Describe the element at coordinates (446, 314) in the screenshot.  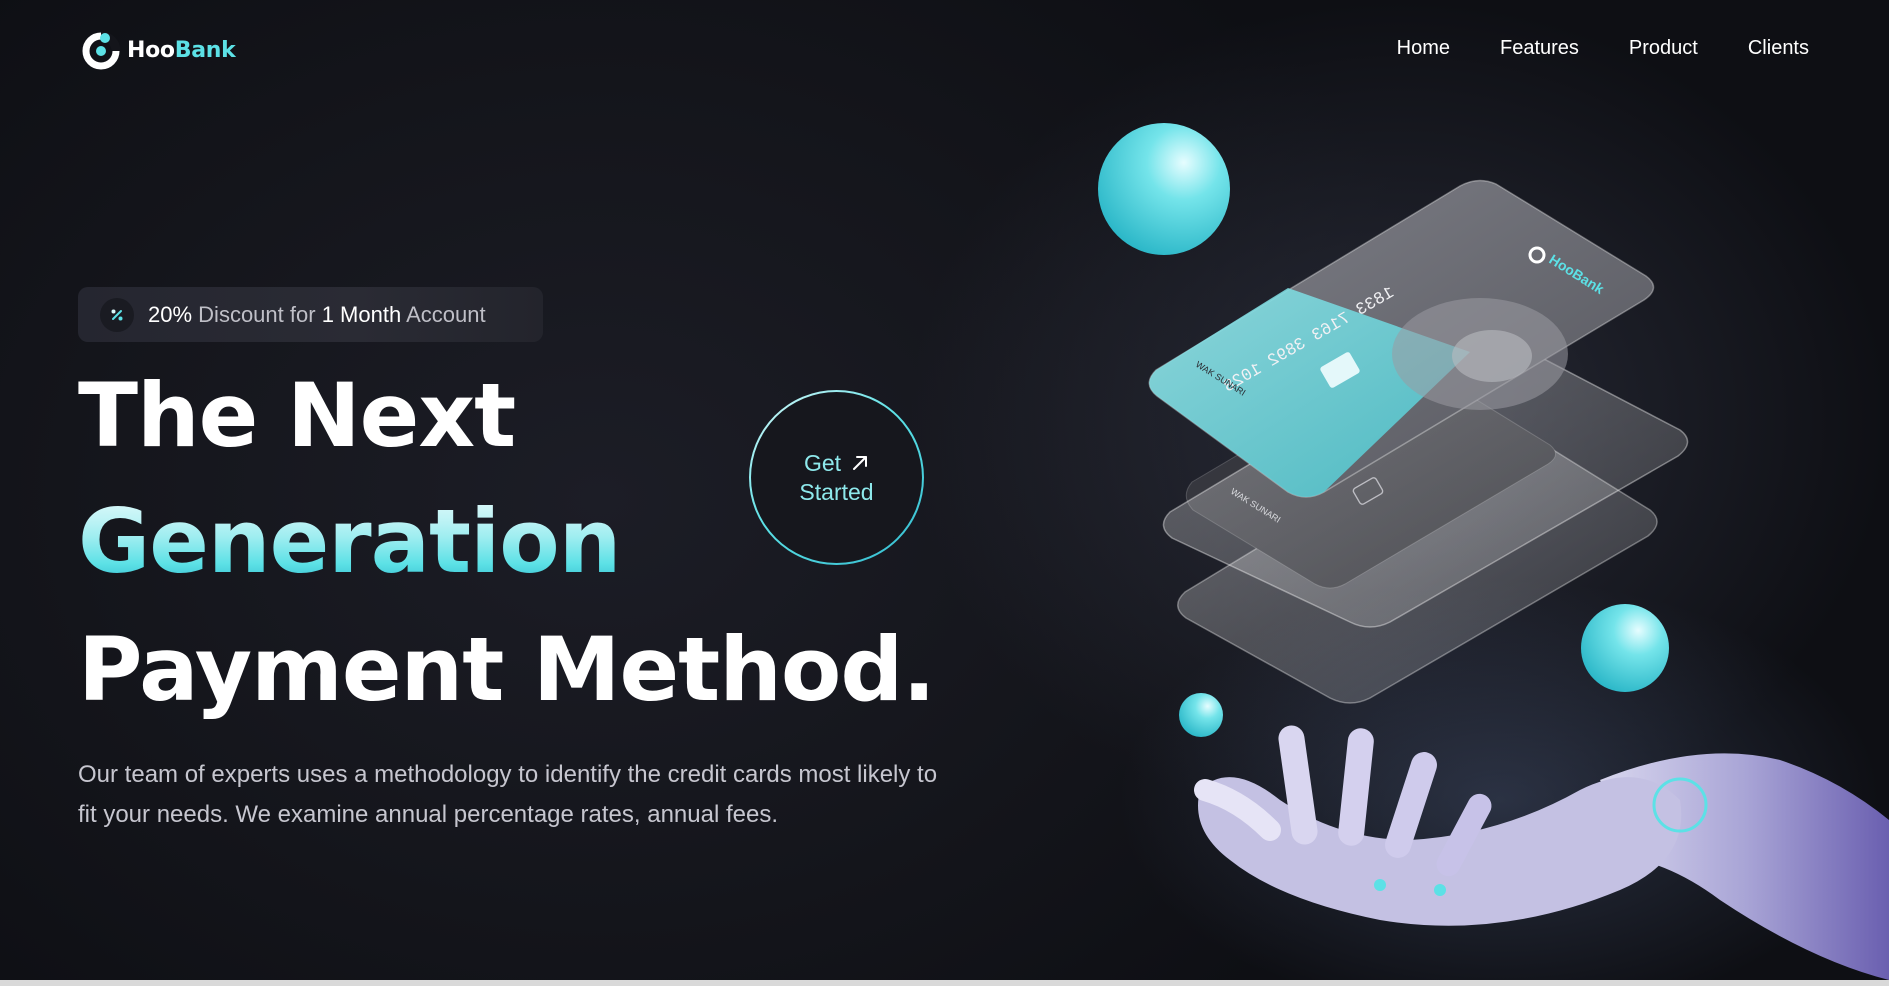
I see `discount-end: Account` at that location.